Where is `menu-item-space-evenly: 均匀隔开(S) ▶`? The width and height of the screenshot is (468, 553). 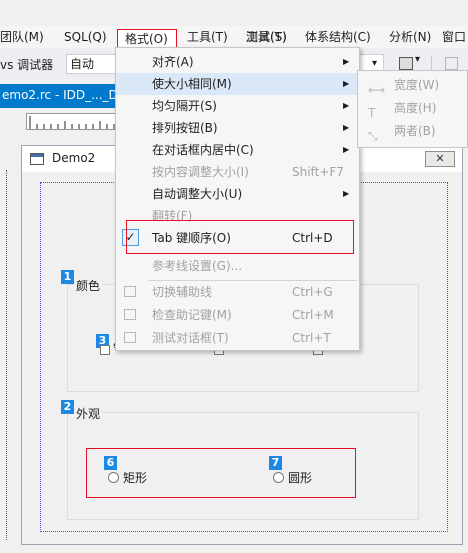
menu-item-space-evenly: 均匀隔开(S) ▶ is located at coordinates (237, 106).